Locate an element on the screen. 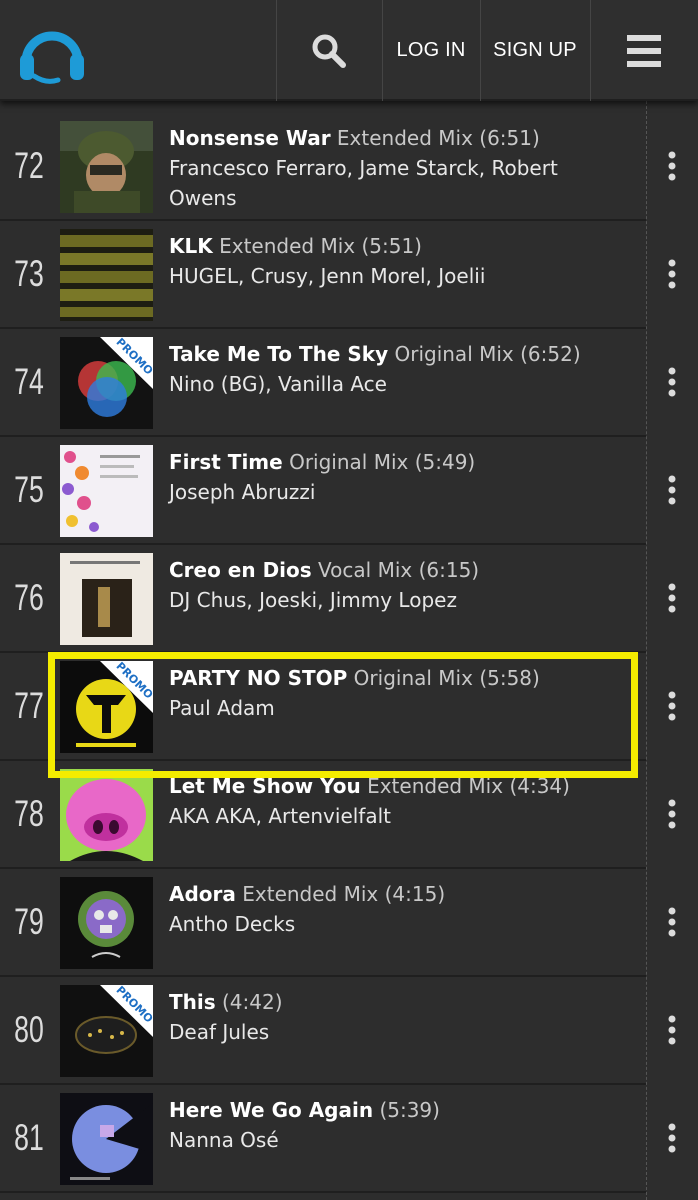  track-info: Here We Go Again (5:39) Nanna Osé is located at coordinates (399, 1125).